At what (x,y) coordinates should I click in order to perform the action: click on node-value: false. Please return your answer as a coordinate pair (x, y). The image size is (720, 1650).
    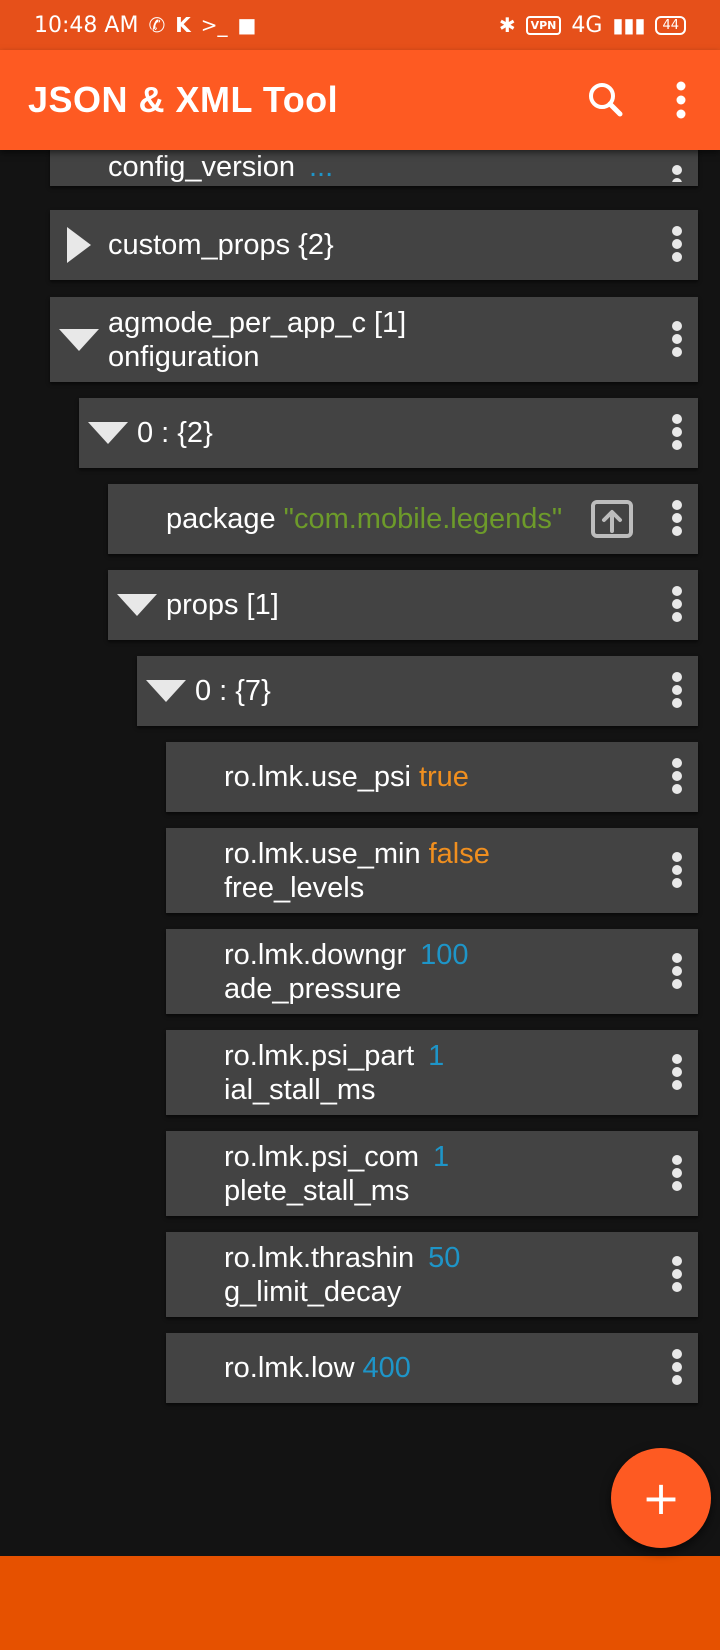
    Looking at the image, I should click on (459, 853).